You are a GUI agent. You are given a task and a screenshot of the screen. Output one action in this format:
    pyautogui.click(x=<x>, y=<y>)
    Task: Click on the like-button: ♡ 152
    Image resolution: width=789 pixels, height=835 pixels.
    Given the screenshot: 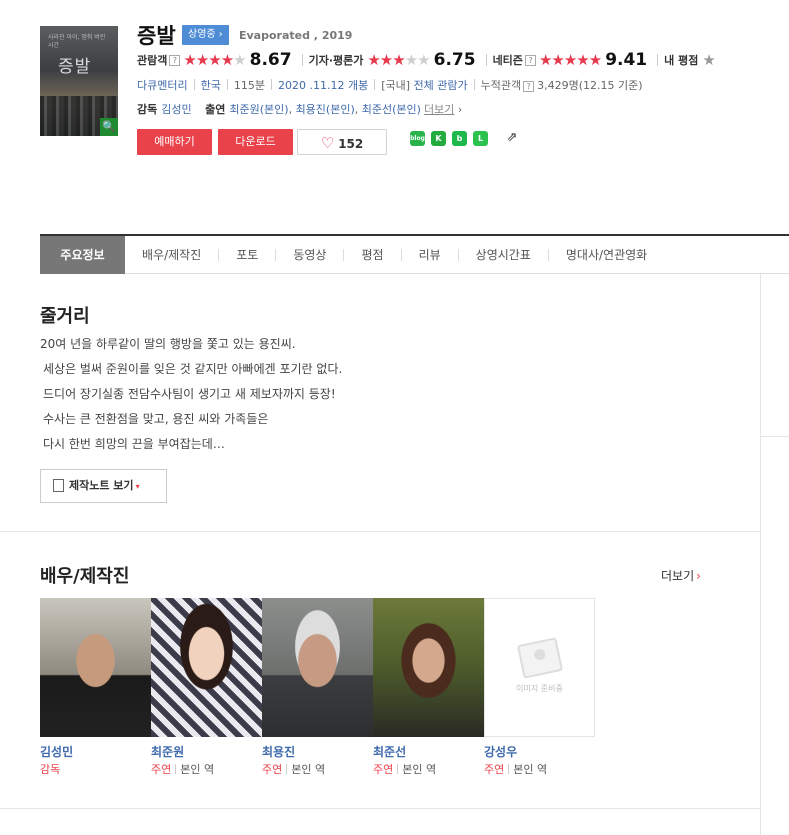 What is the action you would take?
    pyautogui.click(x=342, y=142)
    